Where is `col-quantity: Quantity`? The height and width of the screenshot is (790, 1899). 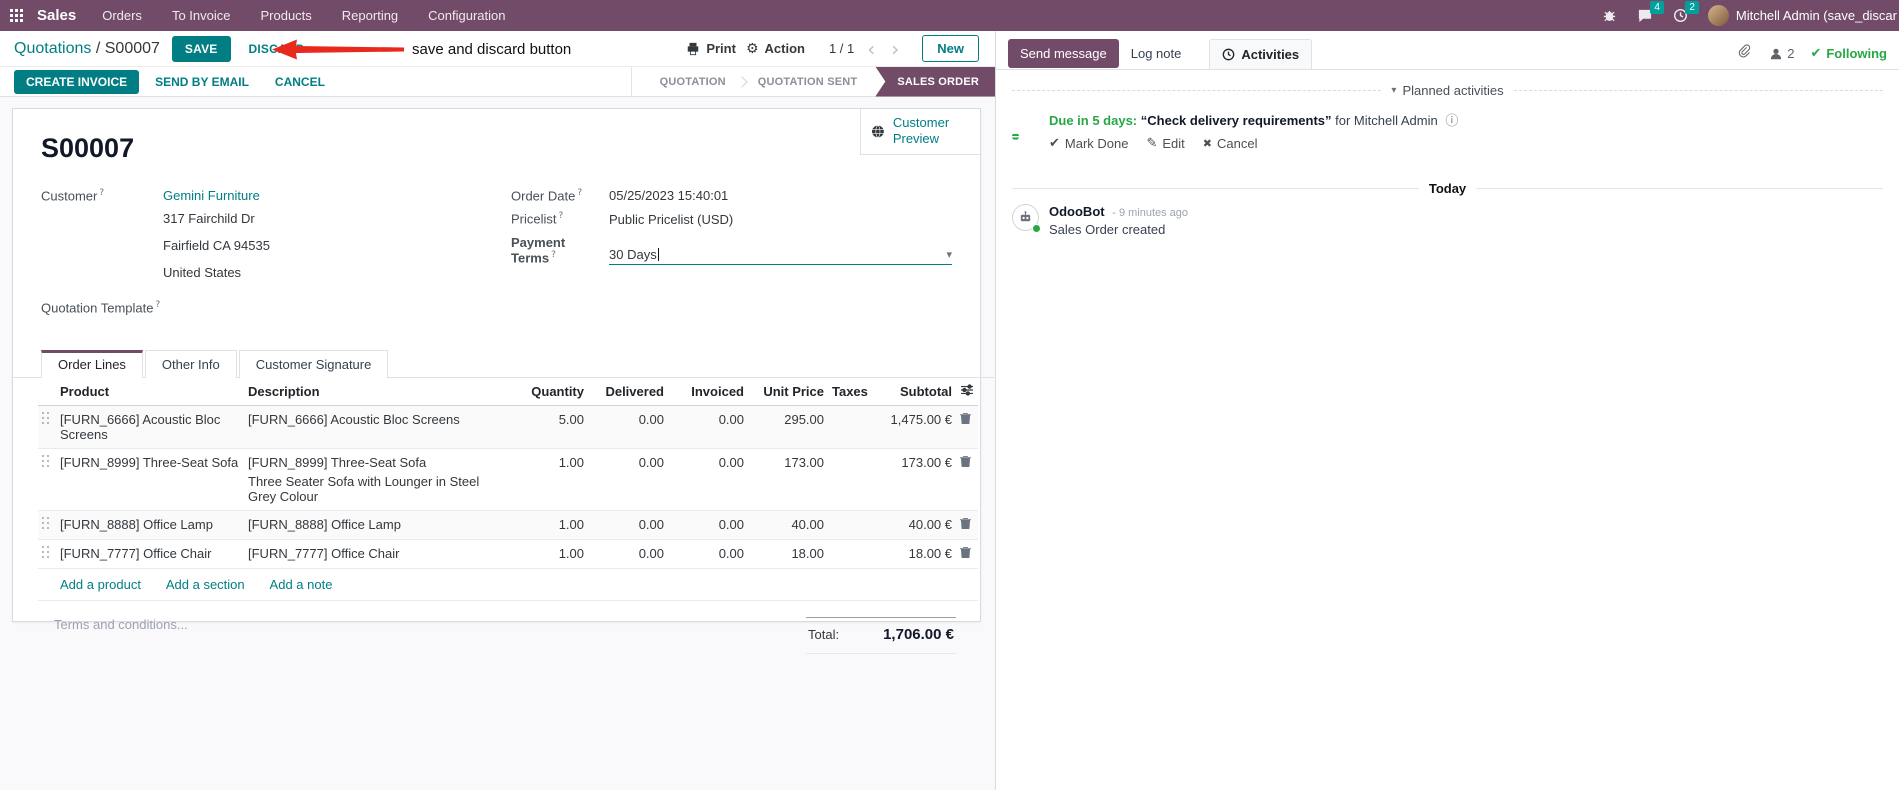 col-quantity: Quantity is located at coordinates (549, 391).